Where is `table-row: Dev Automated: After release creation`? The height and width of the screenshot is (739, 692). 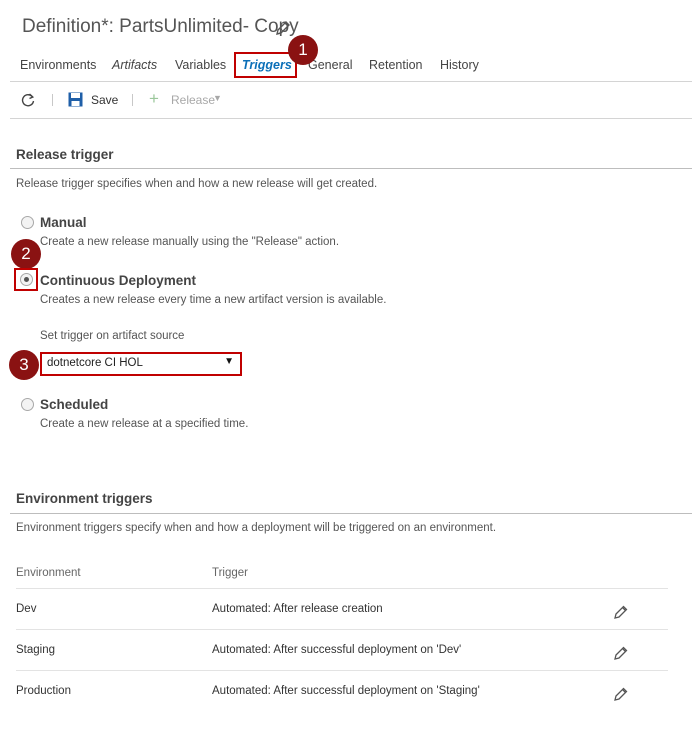 table-row: Dev Automated: After release creation is located at coordinates (342, 609).